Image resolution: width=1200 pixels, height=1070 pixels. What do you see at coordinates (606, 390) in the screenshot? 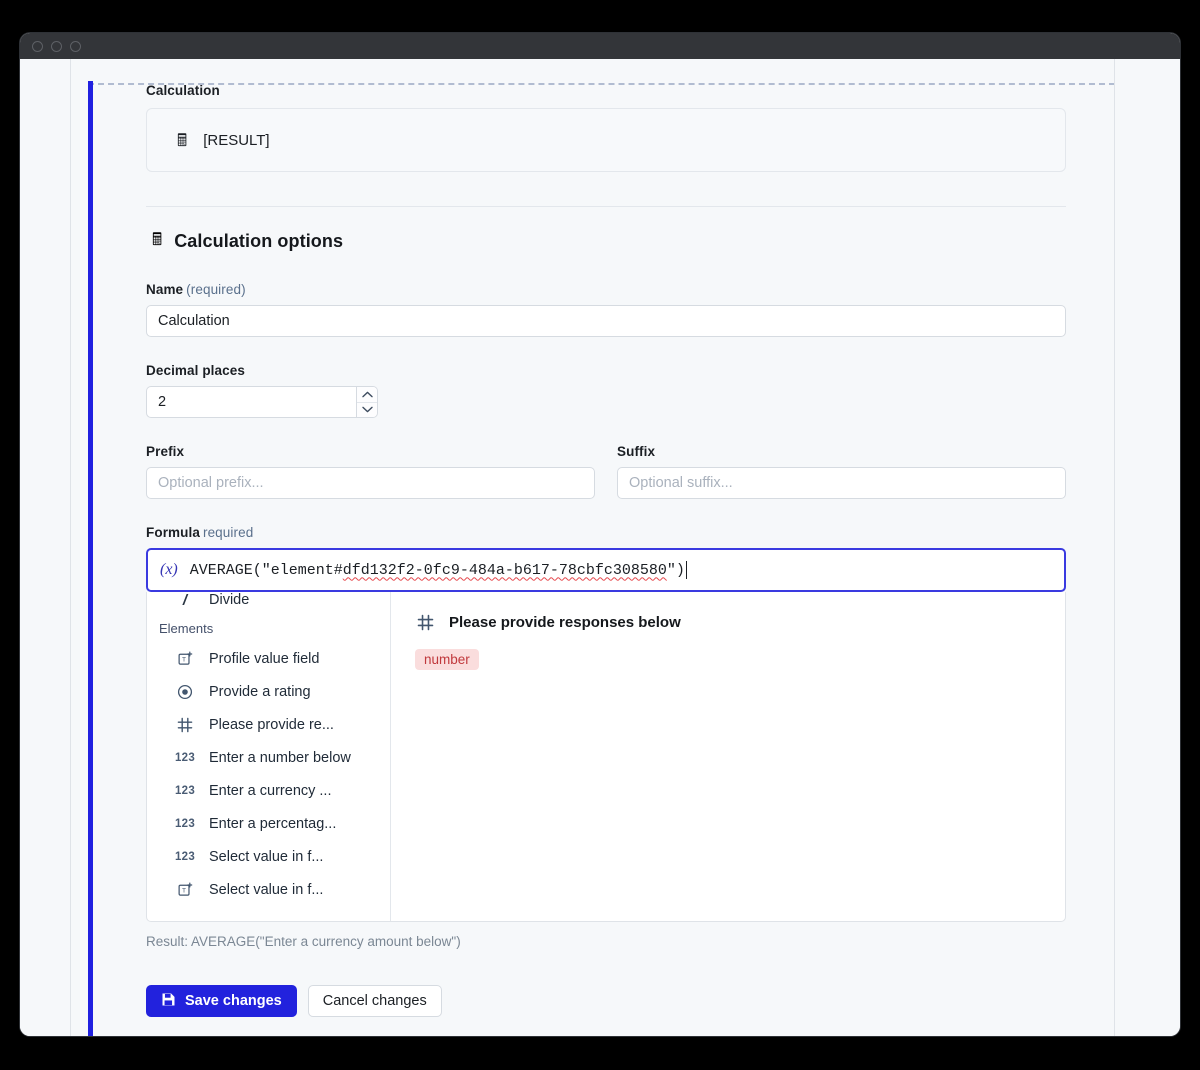
I see `decimal-places-block: Decimal places` at bounding box center [606, 390].